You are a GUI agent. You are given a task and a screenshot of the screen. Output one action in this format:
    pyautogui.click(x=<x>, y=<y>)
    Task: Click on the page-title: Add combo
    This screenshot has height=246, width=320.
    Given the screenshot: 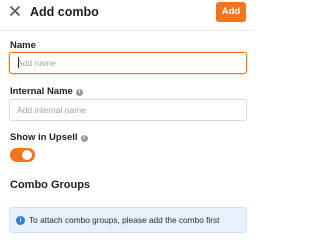 What is the action you would take?
    pyautogui.click(x=64, y=12)
    